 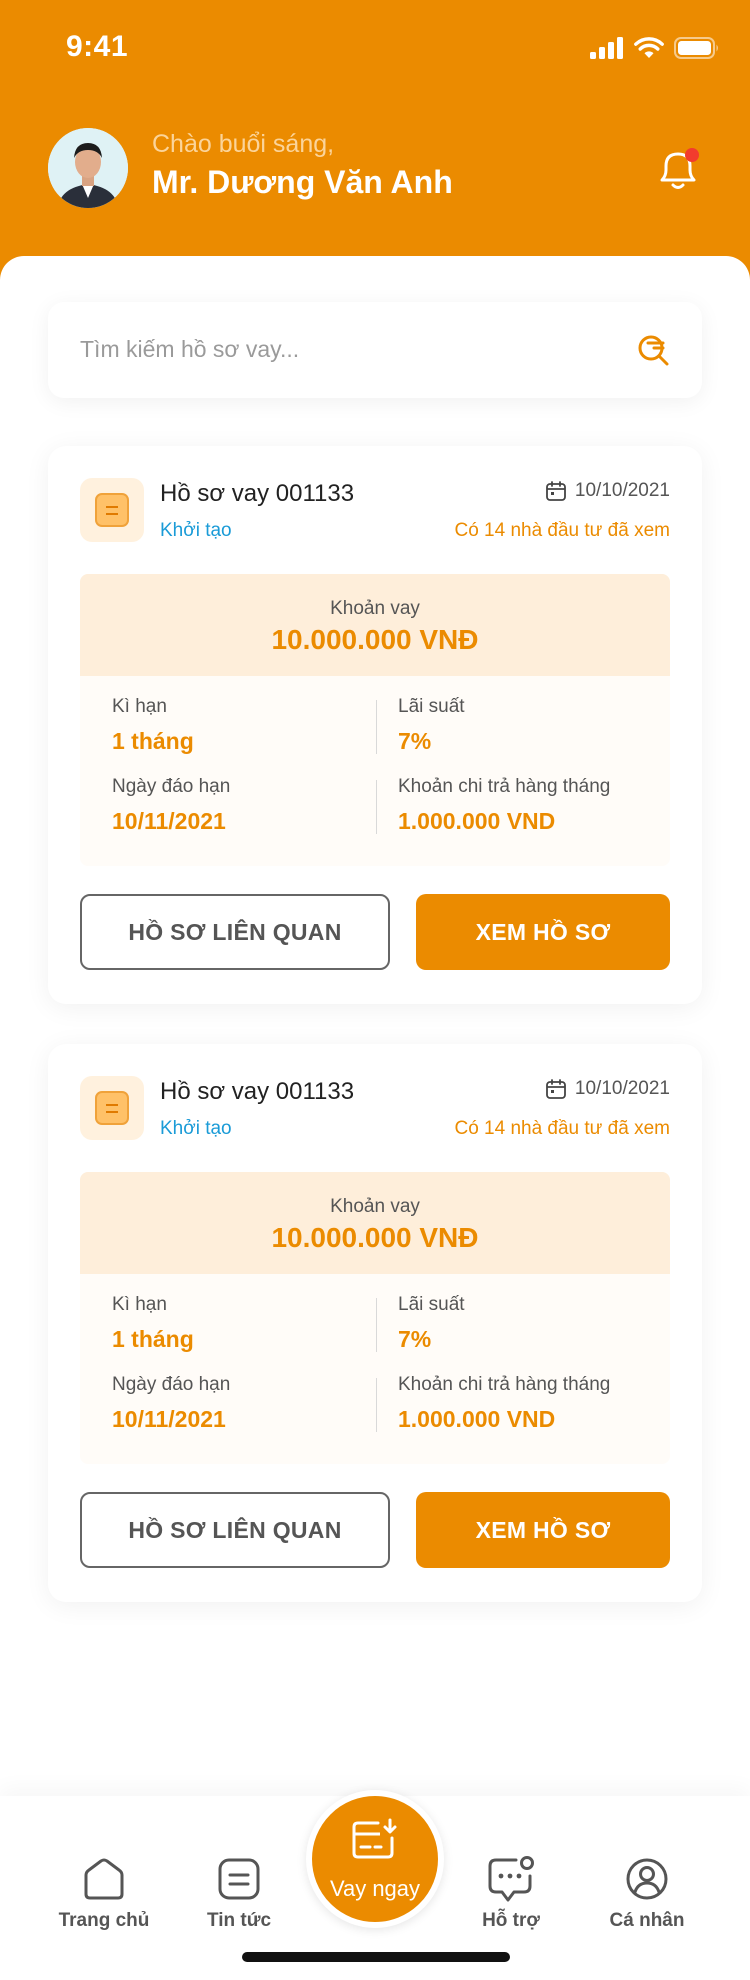 I want to click on user-name: Mr. Dương Văn Anh, so click(x=302, y=182).